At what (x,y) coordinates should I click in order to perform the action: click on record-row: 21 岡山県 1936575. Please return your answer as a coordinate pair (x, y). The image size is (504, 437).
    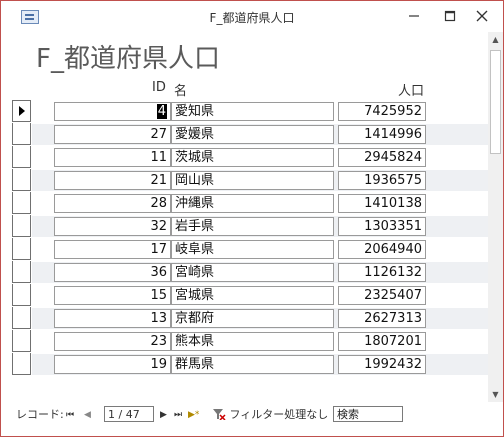
    Looking at the image, I should click on (250, 180).